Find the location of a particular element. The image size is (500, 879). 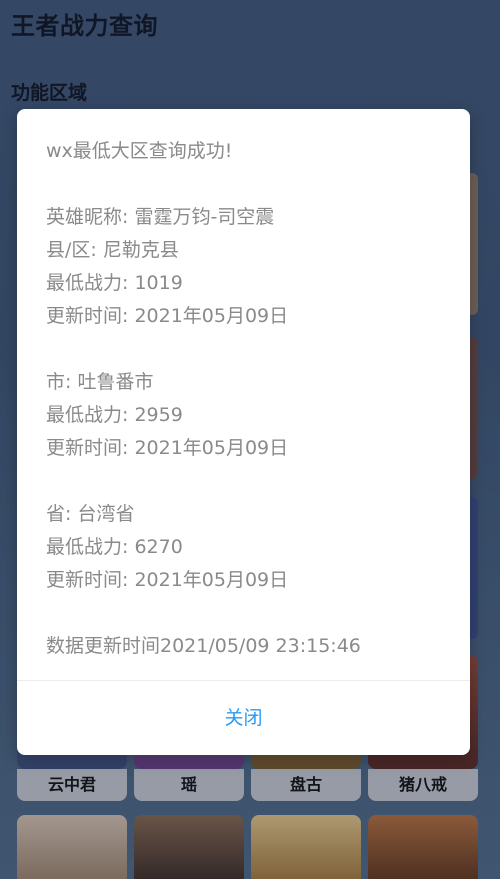

city-power: 最低战力: 2959 is located at coordinates (114, 415).